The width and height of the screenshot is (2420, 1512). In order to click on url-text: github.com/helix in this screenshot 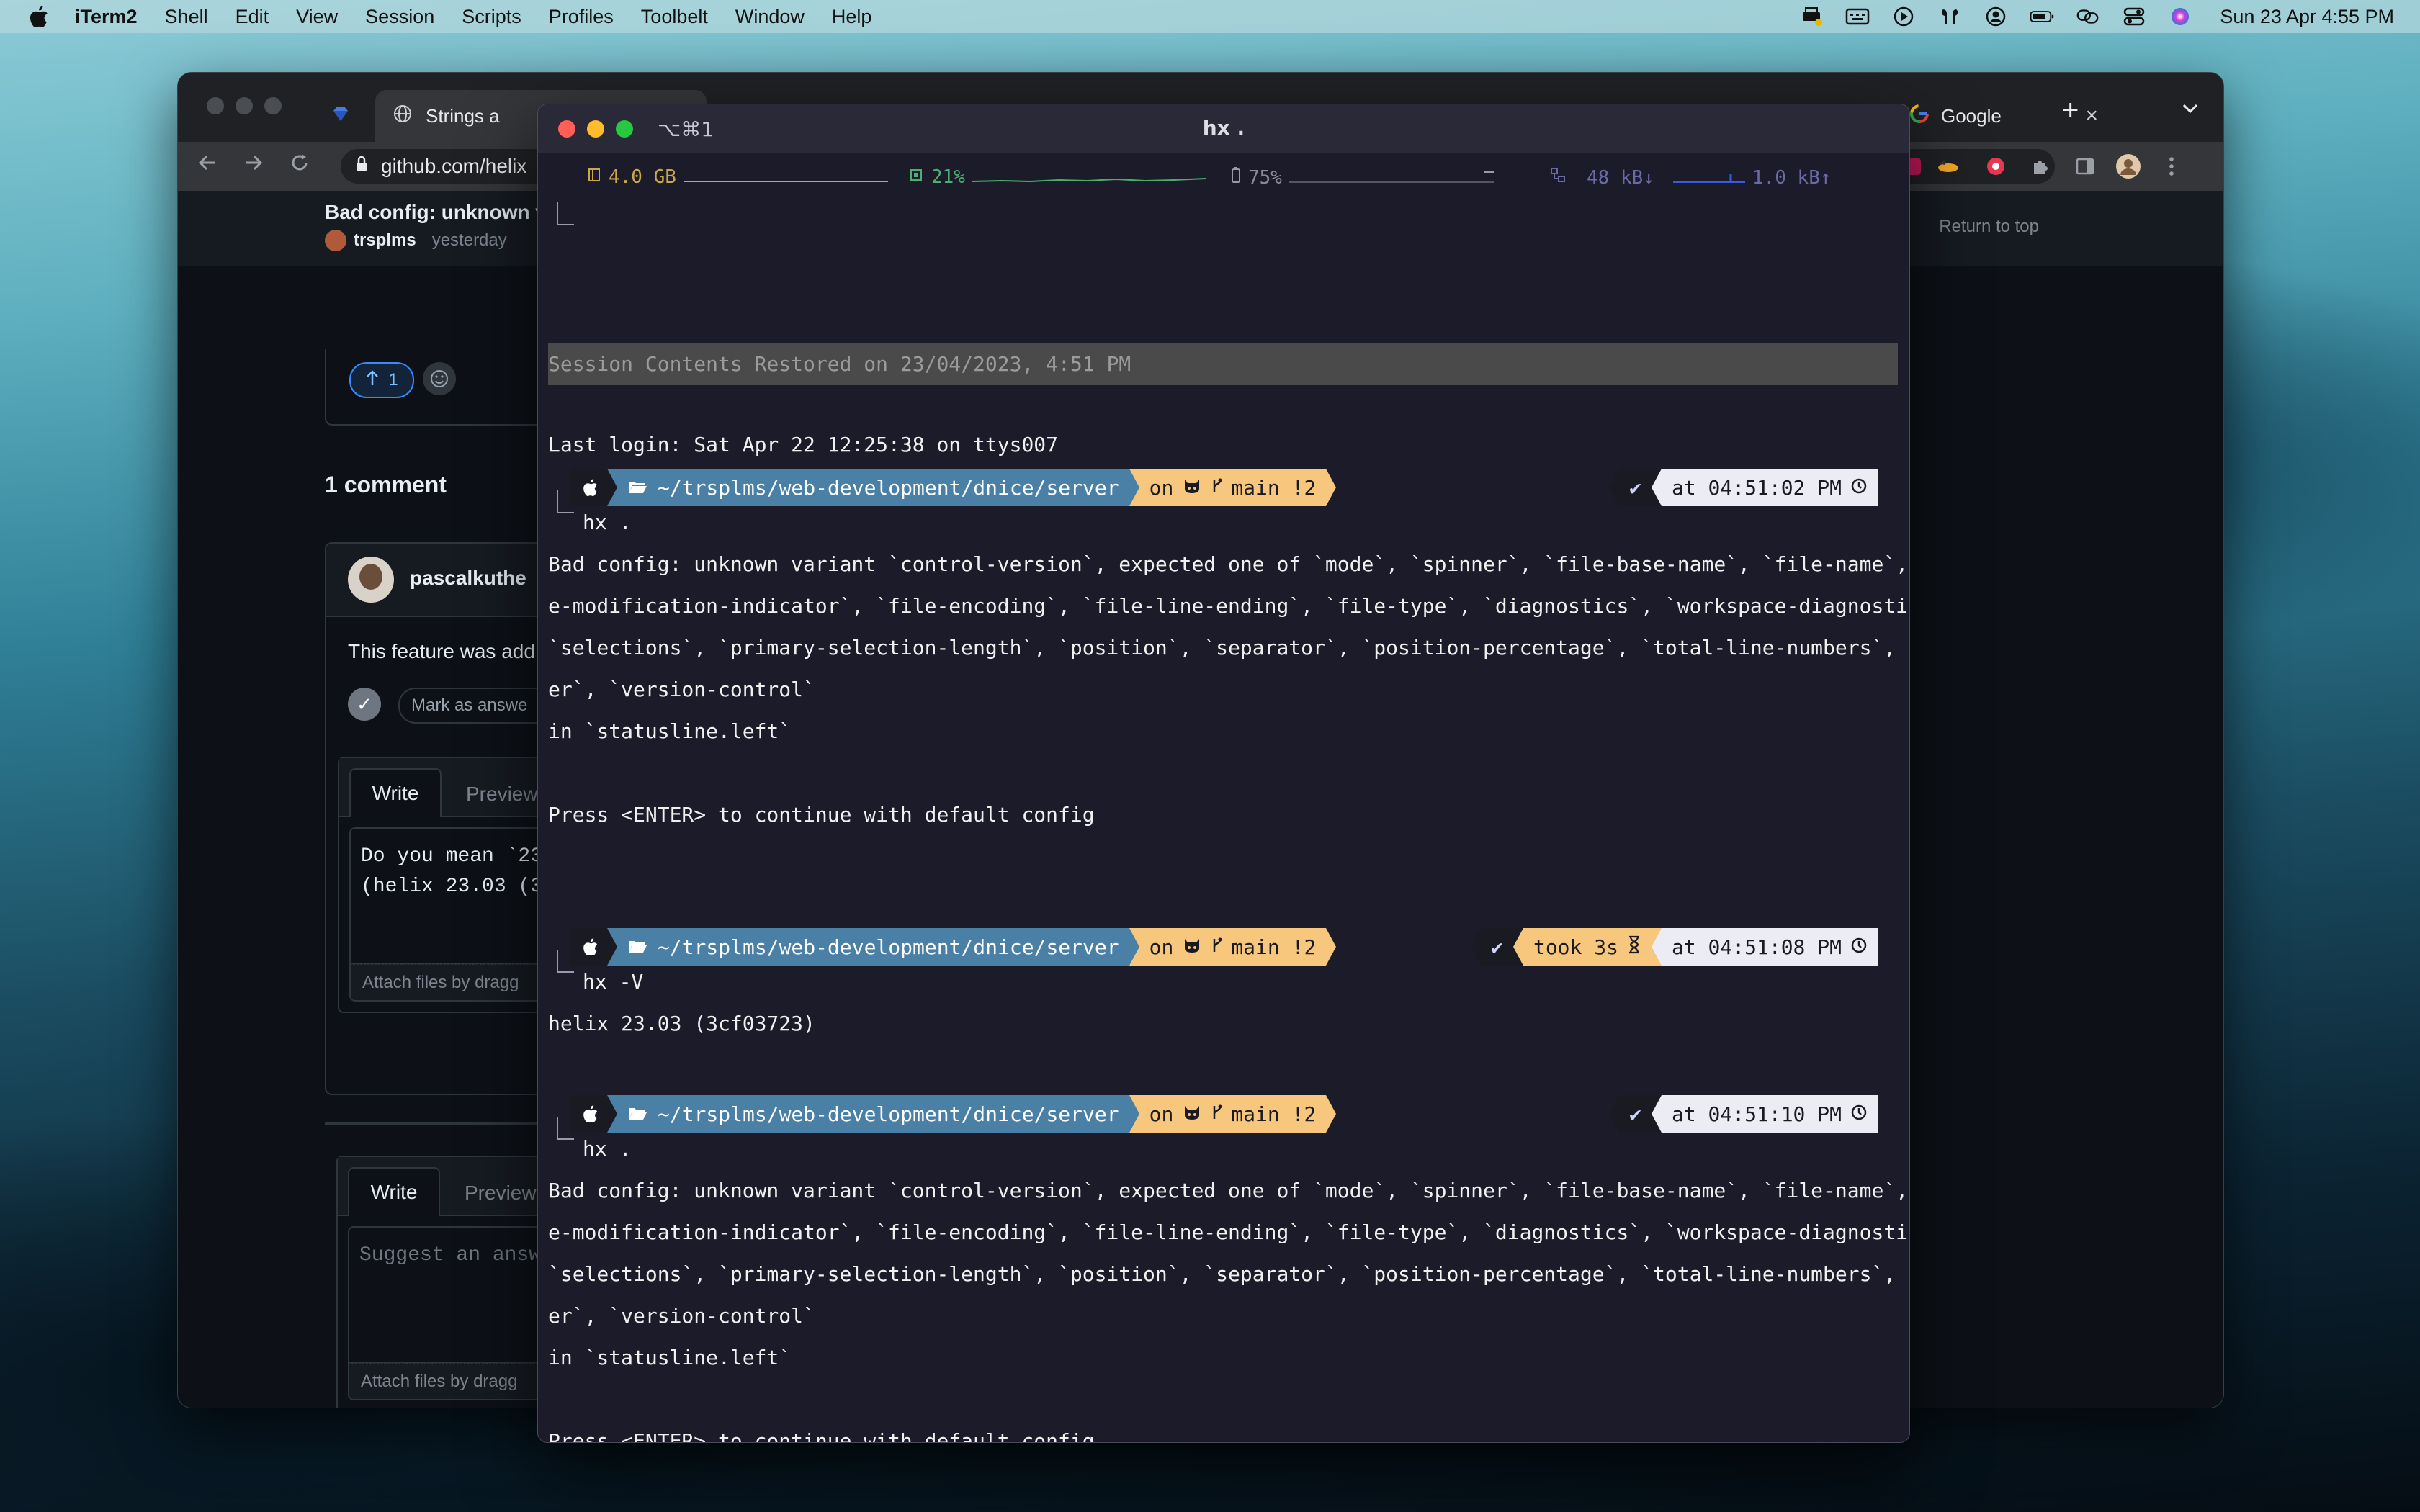, I will do `click(454, 166)`.